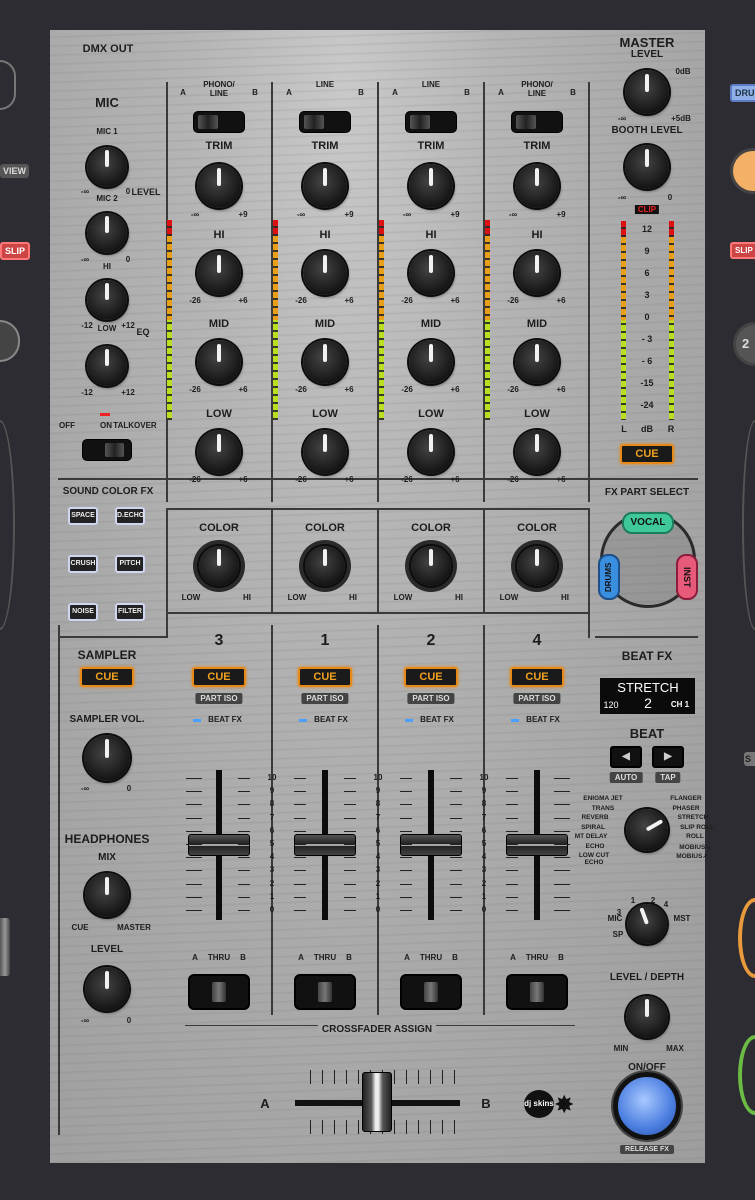  I want to click on channel-select-knob, so click(647, 924).